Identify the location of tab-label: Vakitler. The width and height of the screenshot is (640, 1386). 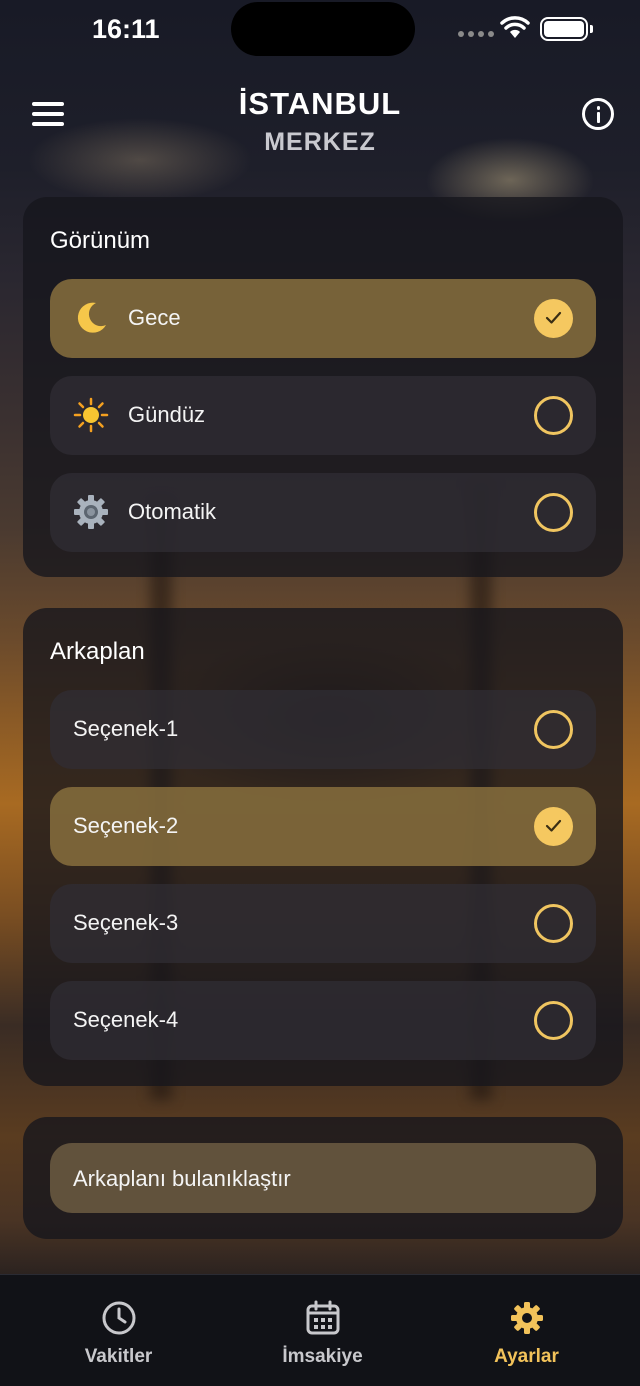
(118, 1356).